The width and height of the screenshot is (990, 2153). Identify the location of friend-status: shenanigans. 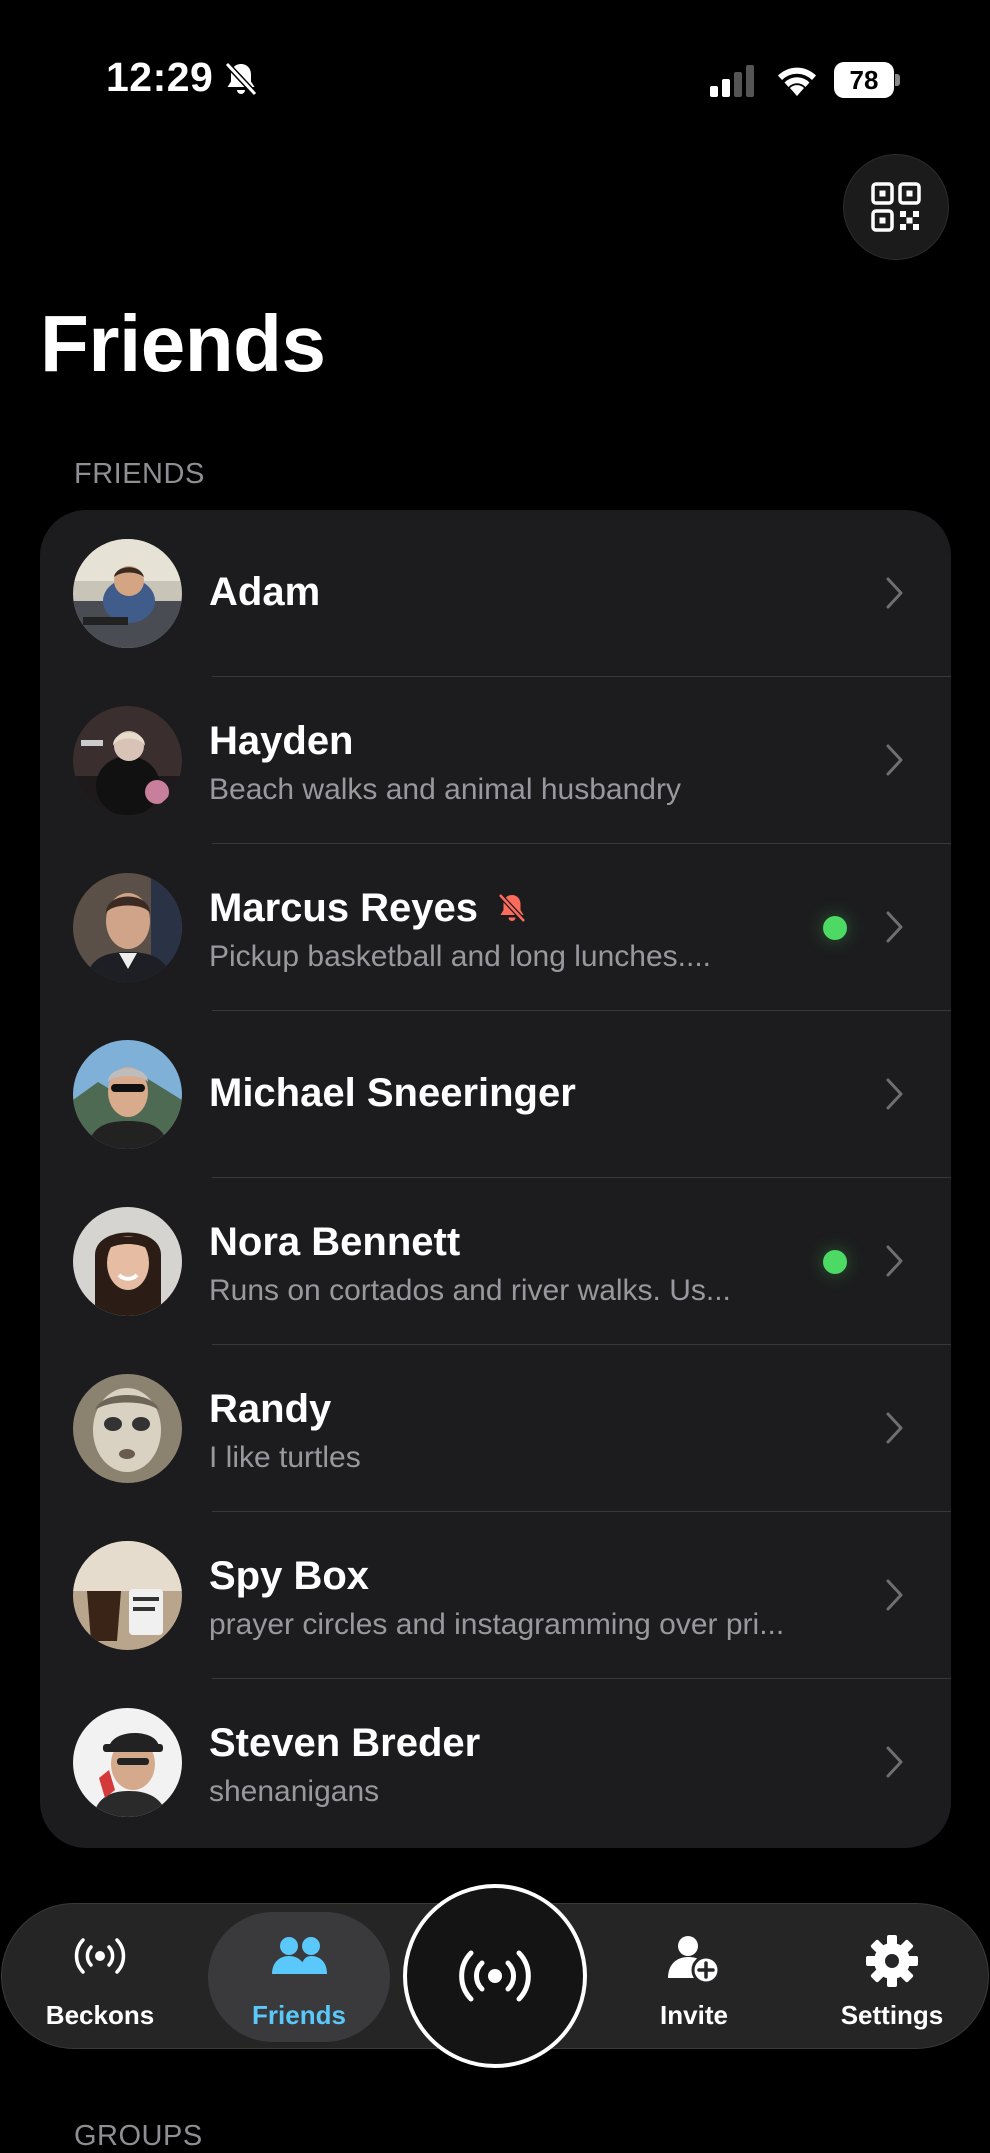
(294, 1791).